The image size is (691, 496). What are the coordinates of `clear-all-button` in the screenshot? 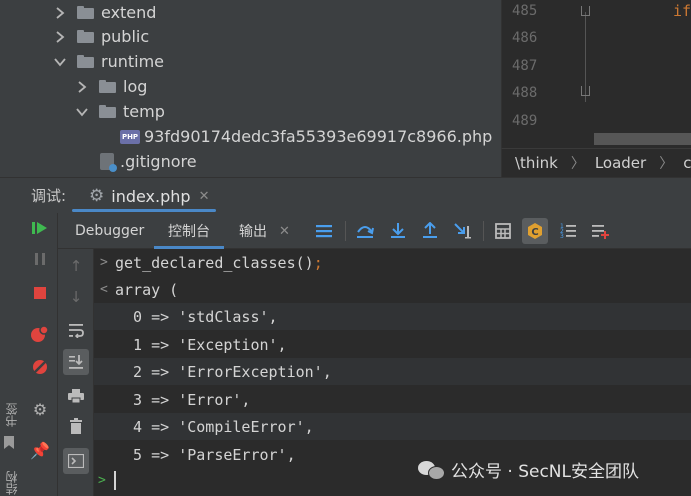 It's located at (76, 426).